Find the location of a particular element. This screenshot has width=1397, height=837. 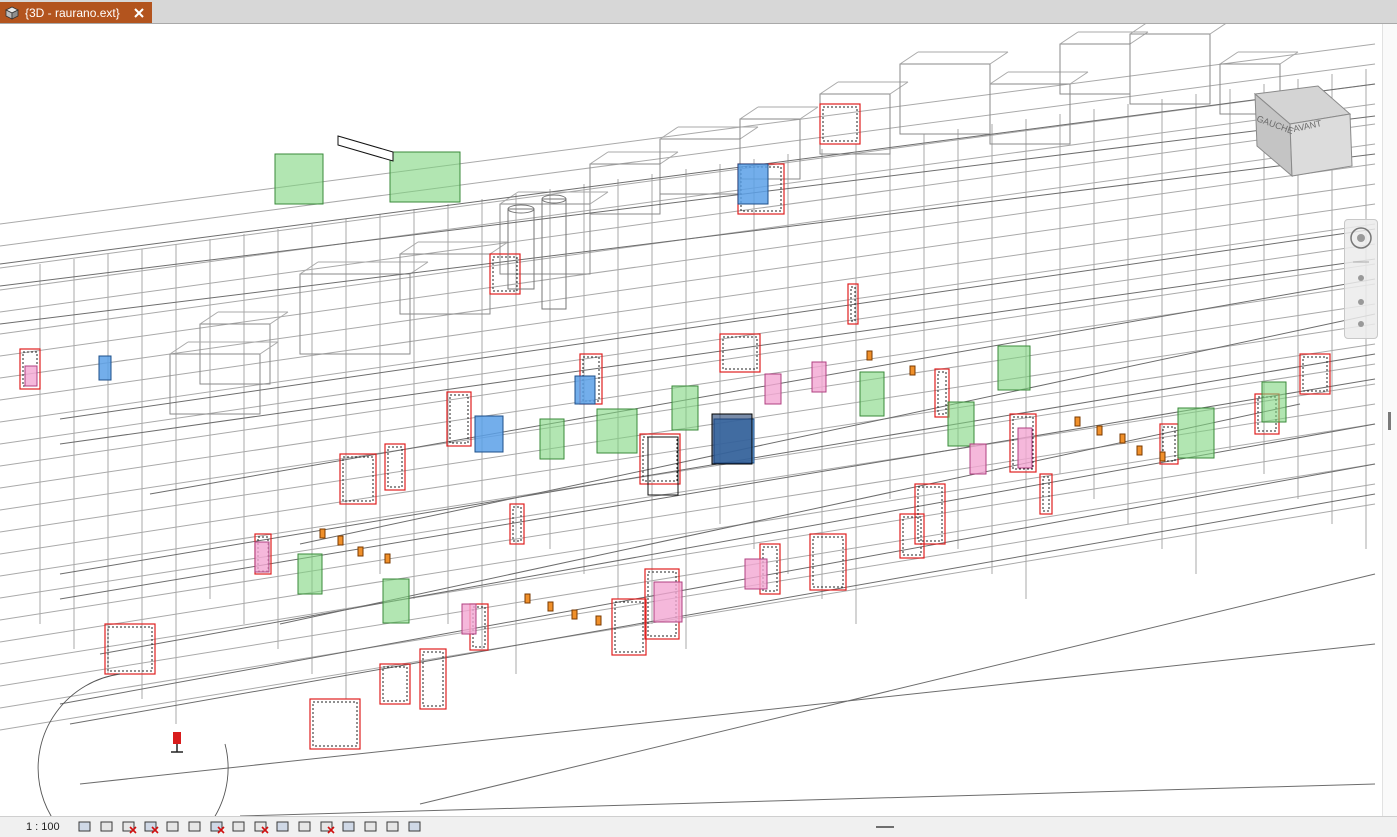

signage-board is located at coordinates (365, 148).